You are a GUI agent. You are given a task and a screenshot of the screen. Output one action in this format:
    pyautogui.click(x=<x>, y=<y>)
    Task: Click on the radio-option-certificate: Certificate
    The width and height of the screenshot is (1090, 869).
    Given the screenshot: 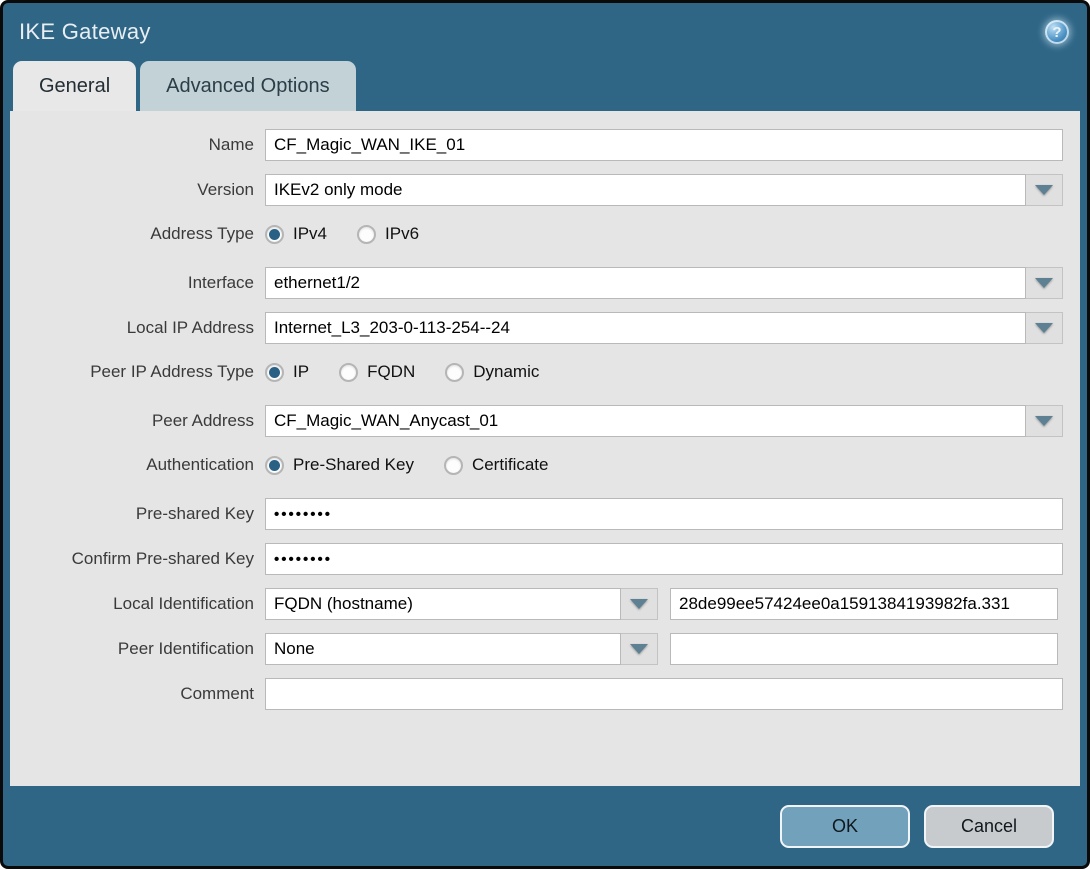 What is the action you would take?
    pyautogui.click(x=496, y=465)
    